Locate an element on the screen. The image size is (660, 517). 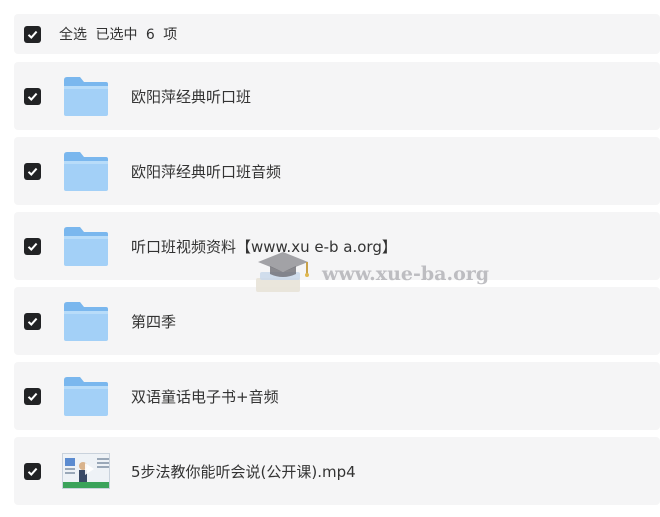
file-row: 欧阳萍经典听口班音频 is located at coordinates (337, 171).